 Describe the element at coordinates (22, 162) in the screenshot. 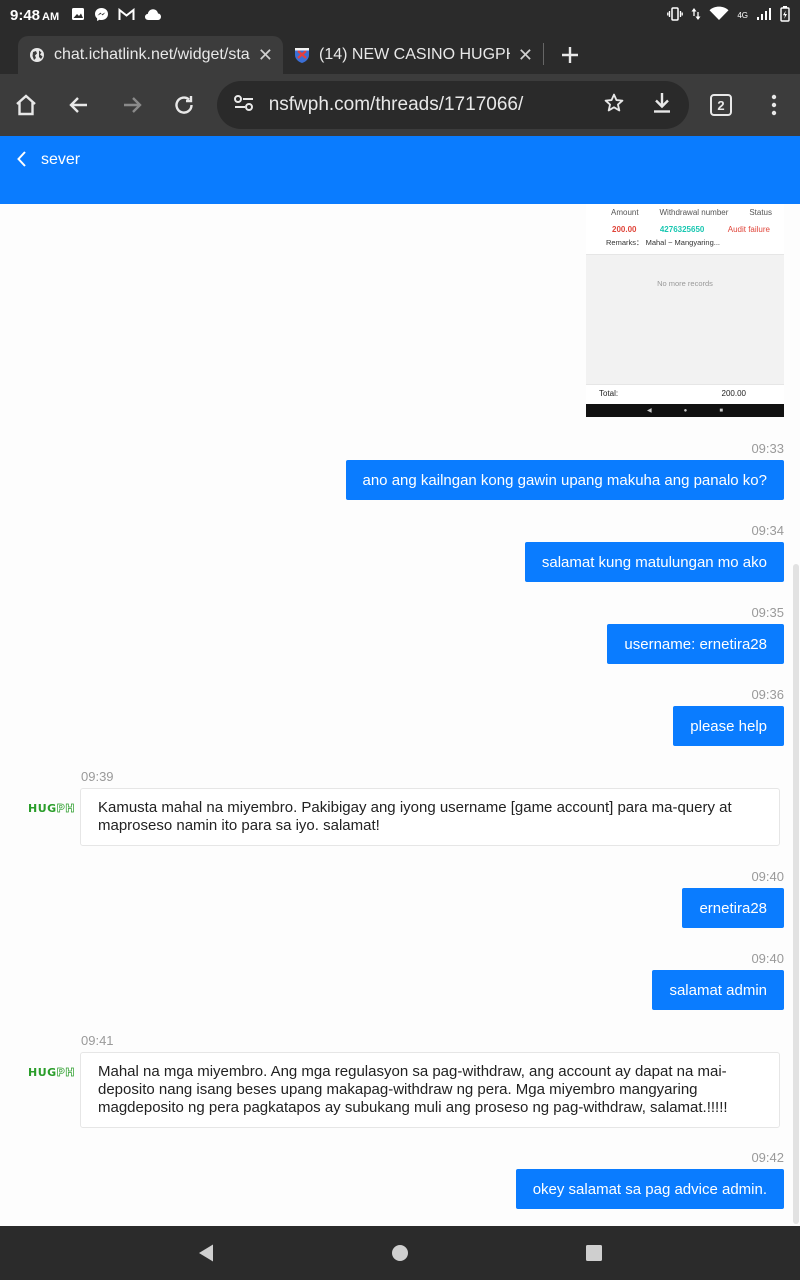

I see `chevron-left-icon` at that location.